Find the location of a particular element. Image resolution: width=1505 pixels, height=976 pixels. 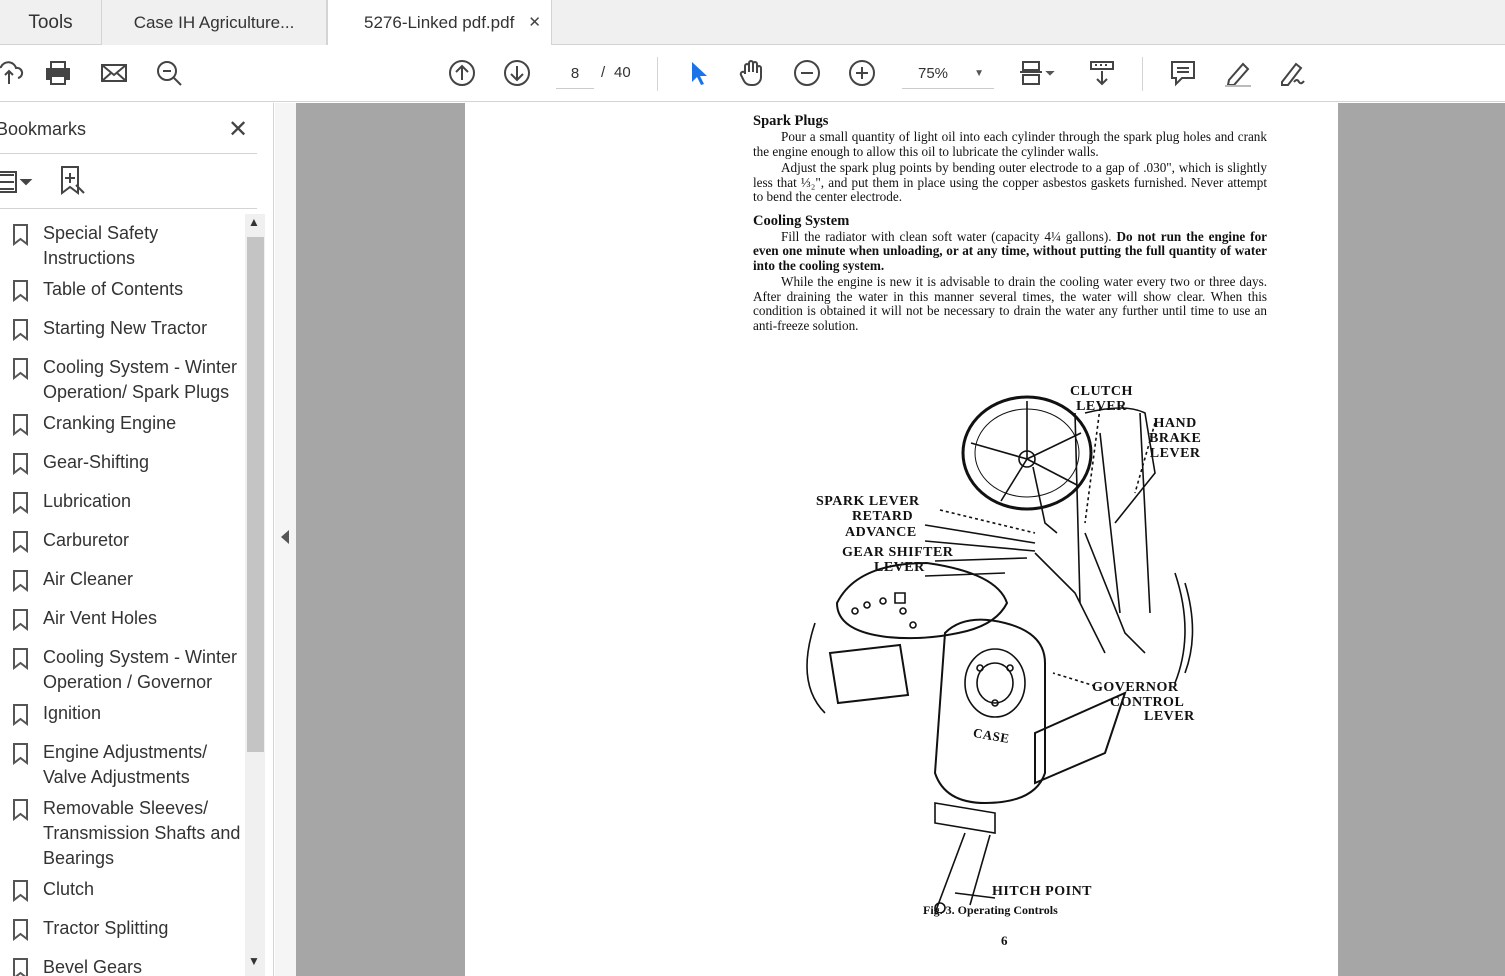

bookmark-item: Cranking Engine is located at coordinates (122, 425).